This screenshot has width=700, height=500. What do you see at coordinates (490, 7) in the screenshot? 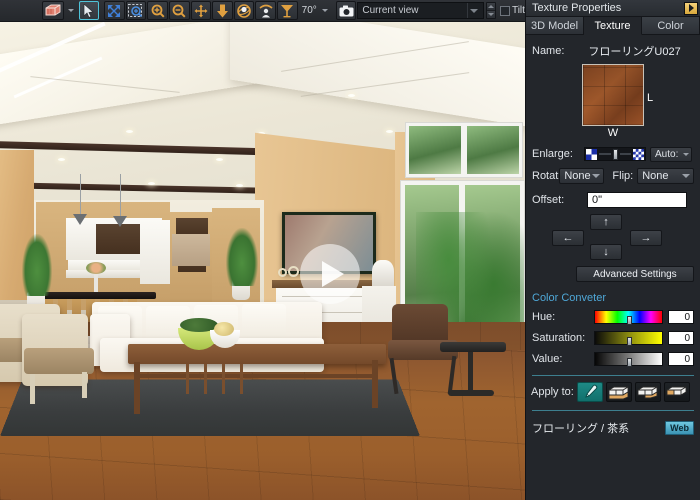
I see `spinner-up-arrow-icon` at bounding box center [490, 7].